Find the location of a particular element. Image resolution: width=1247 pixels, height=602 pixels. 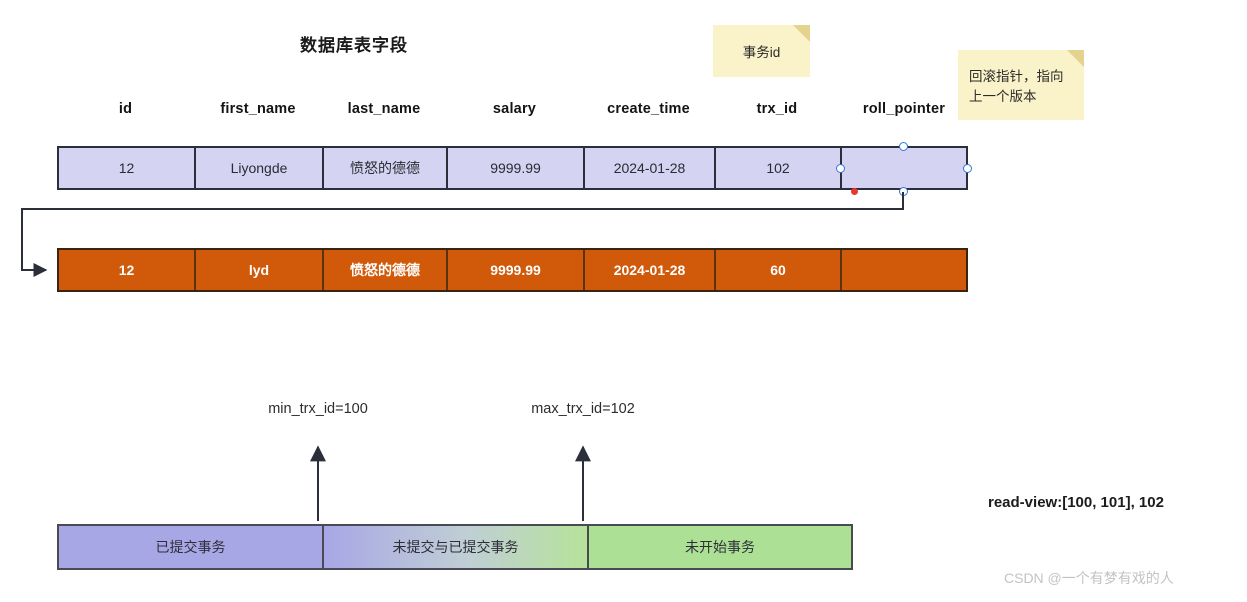

column-header-create-time: create_time is located at coordinates (648, 109).